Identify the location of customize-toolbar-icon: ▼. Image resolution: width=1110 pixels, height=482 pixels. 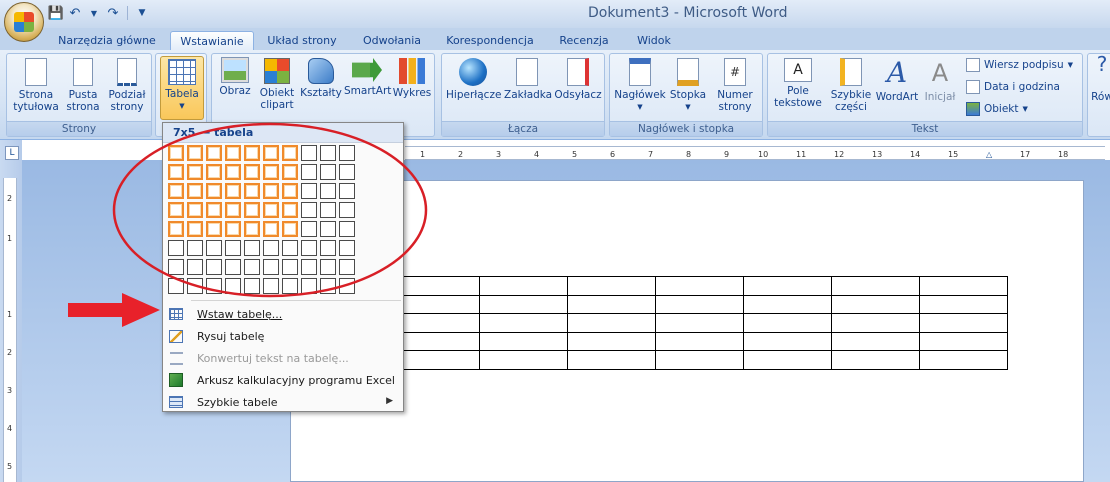
(142, 13).